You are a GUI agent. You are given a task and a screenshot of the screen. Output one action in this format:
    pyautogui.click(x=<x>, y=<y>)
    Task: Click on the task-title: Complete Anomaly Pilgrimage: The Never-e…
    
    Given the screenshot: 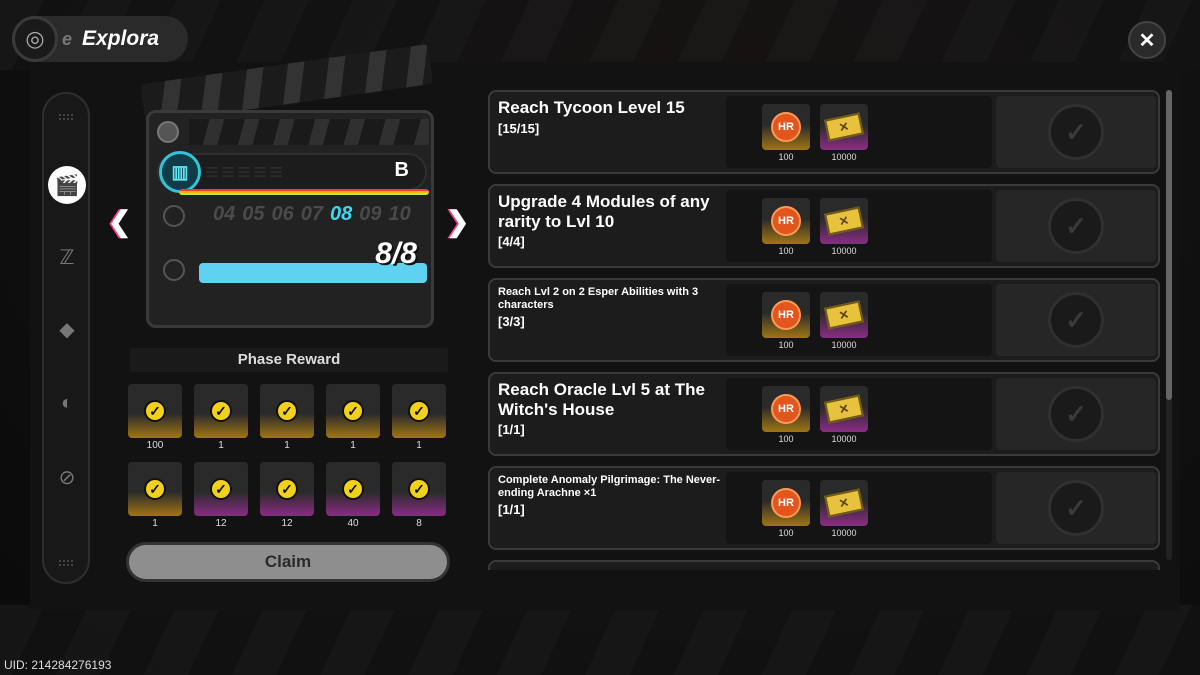 What is the action you would take?
    pyautogui.click(x=609, y=486)
    